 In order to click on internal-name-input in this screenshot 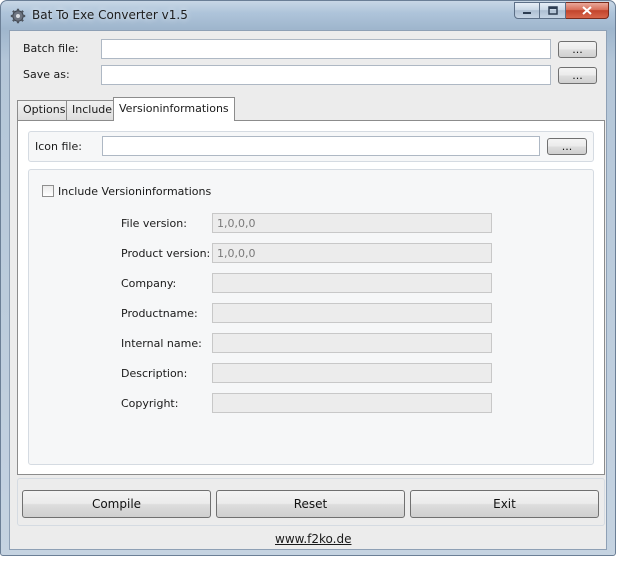, I will do `click(352, 343)`.